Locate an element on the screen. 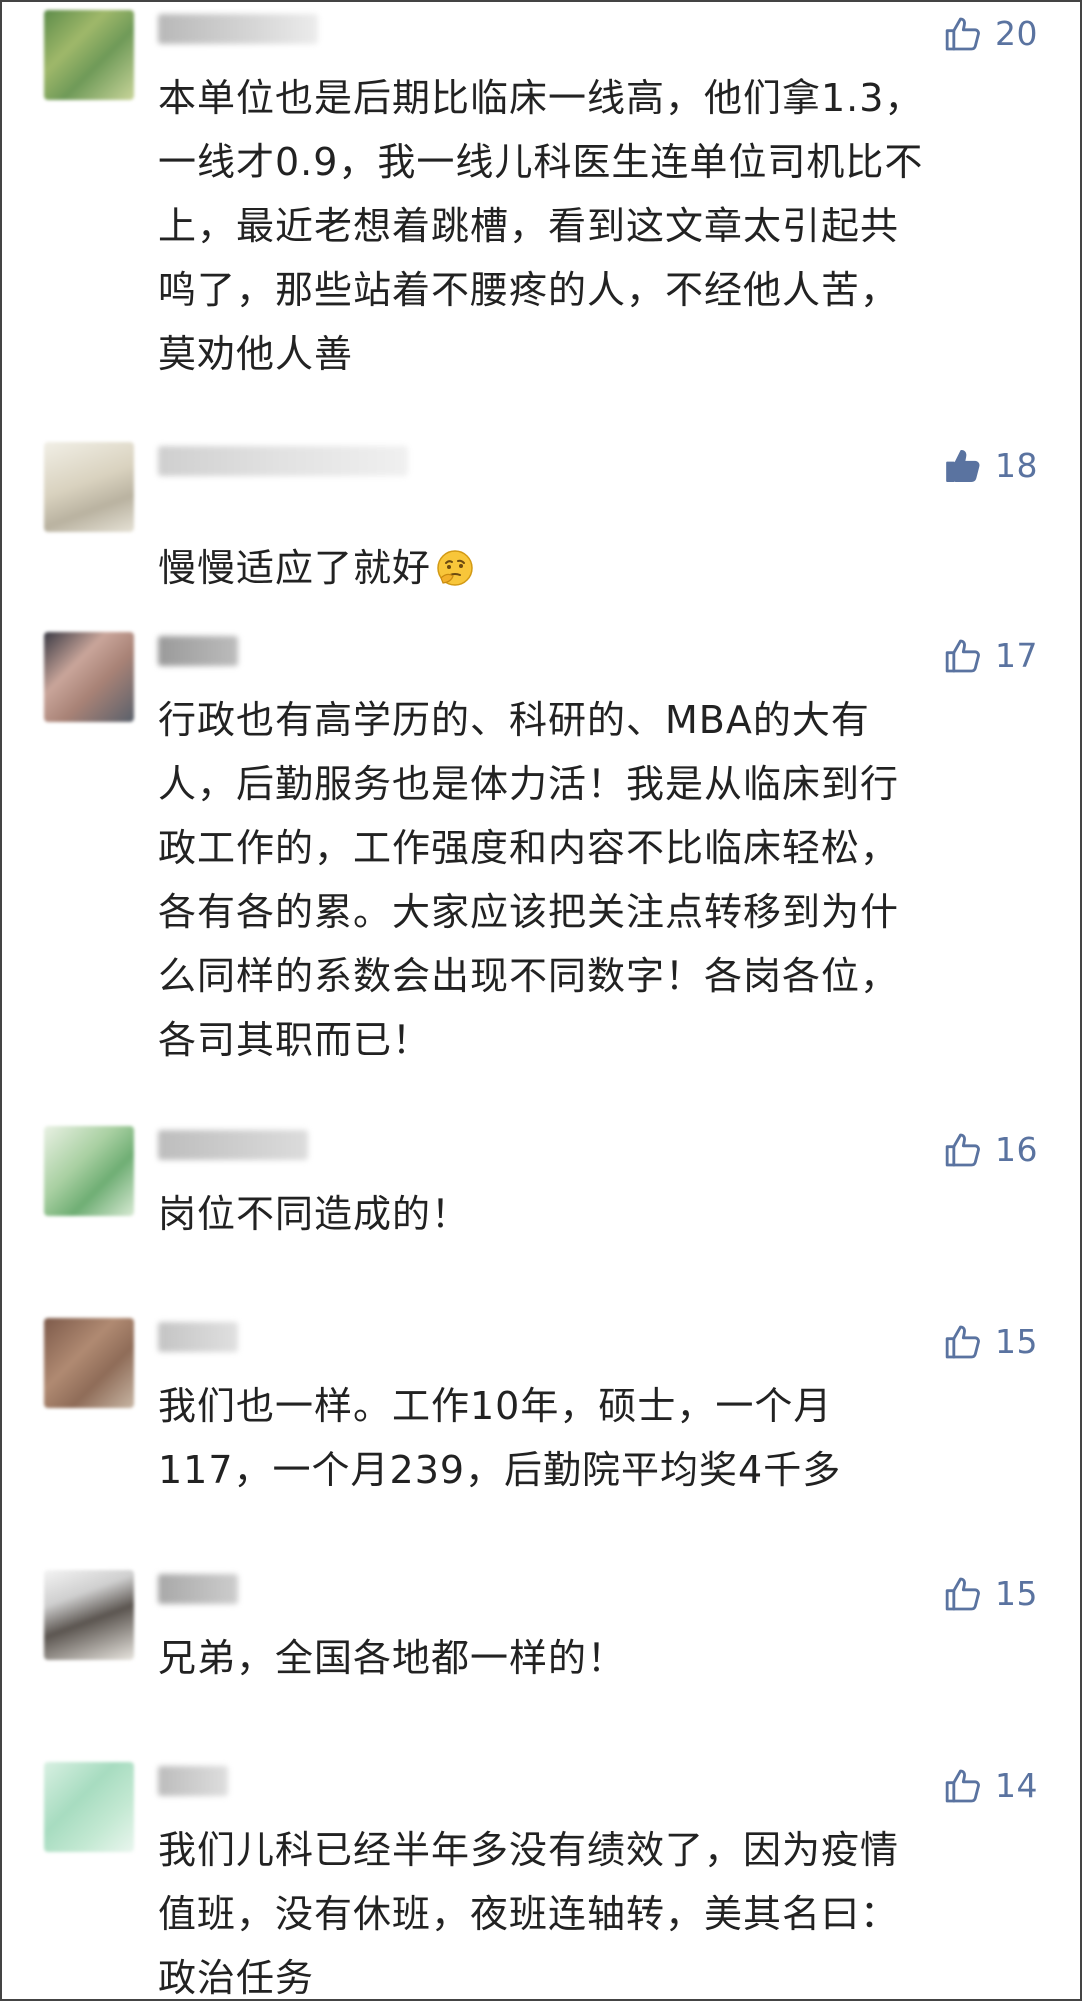 This screenshot has width=1082, height=2010. comment-text: 我们也一样。工作10年，硕士，一个月 117，一个月239，后勤院平均奖4千多 is located at coordinates (500, 1438).